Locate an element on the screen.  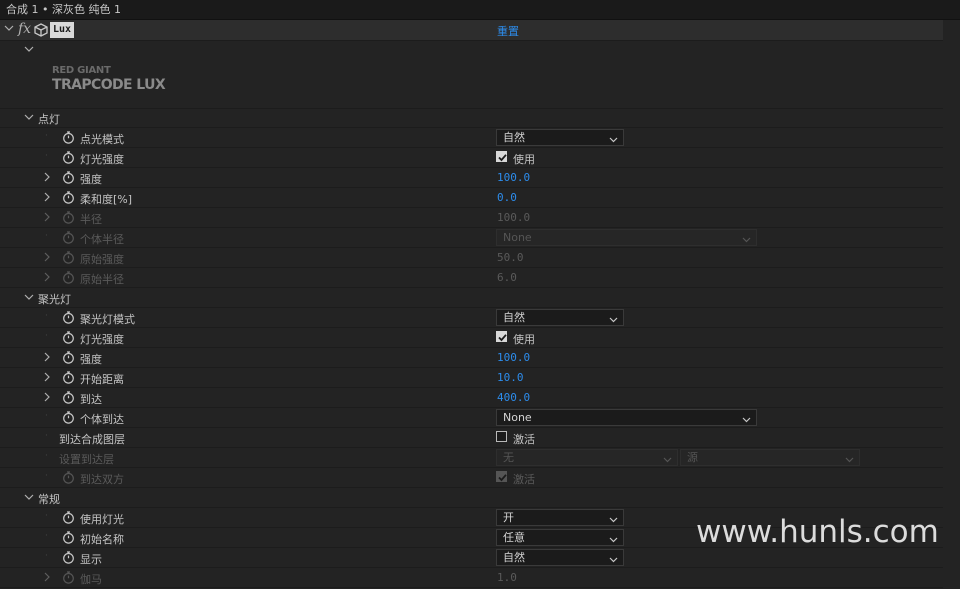
property-row: 开始距离 10.0 is located at coordinates (471, 378).